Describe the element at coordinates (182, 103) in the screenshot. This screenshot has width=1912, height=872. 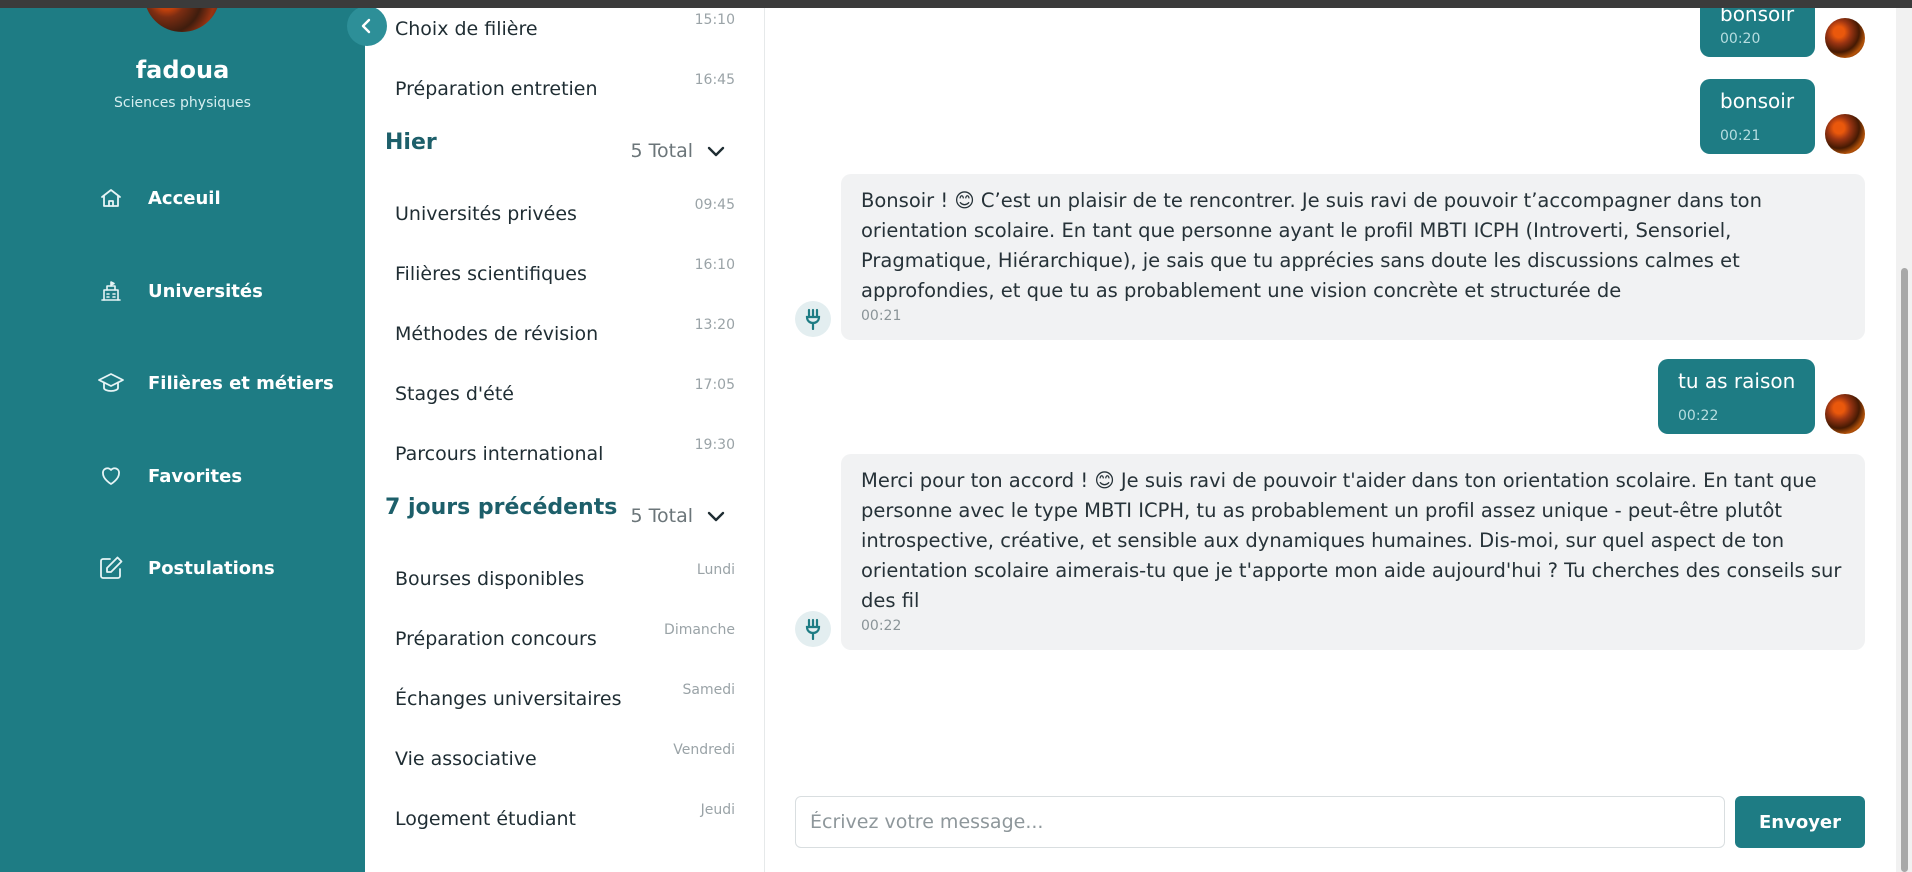
I see `profile-track: Sciences physiques` at that location.